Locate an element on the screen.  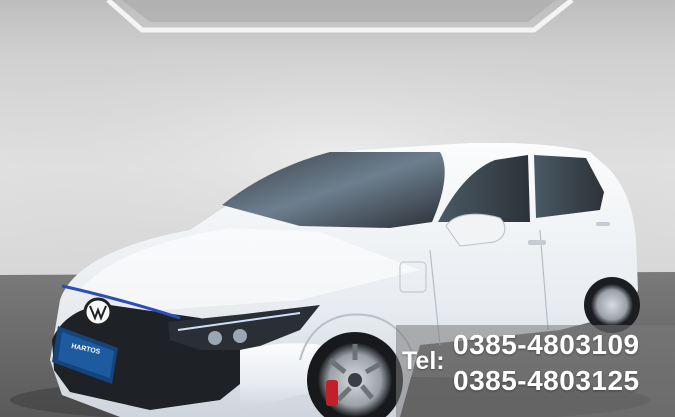
tel-label: Tel: is located at coordinates (423, 361).